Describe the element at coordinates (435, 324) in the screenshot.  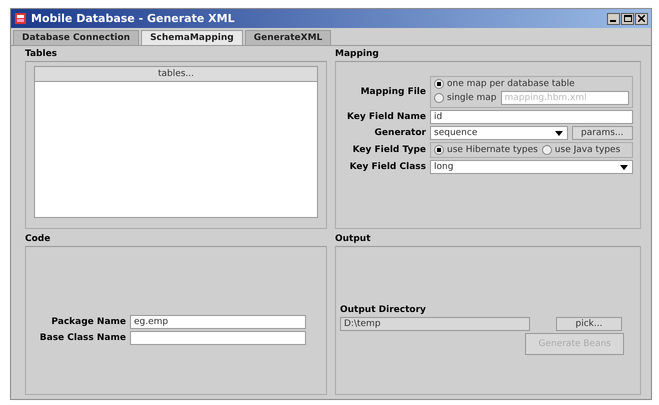
I see `input-field: D:\temp` at that location.